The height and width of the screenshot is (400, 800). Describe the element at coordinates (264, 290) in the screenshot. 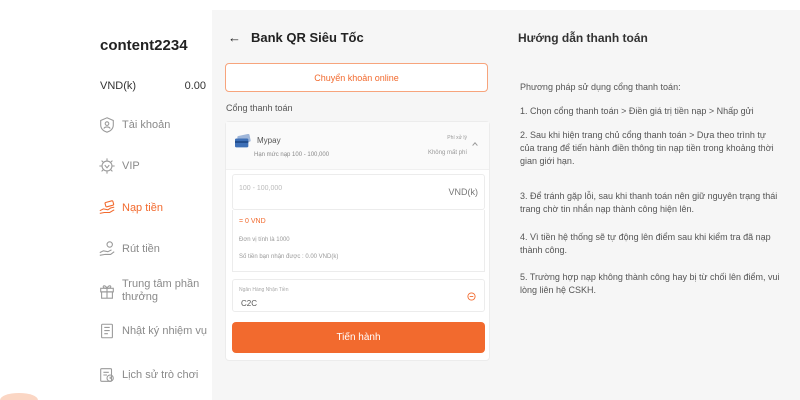

I see `bank-label: Ngân Hàng Nhận Tiền` at that location.